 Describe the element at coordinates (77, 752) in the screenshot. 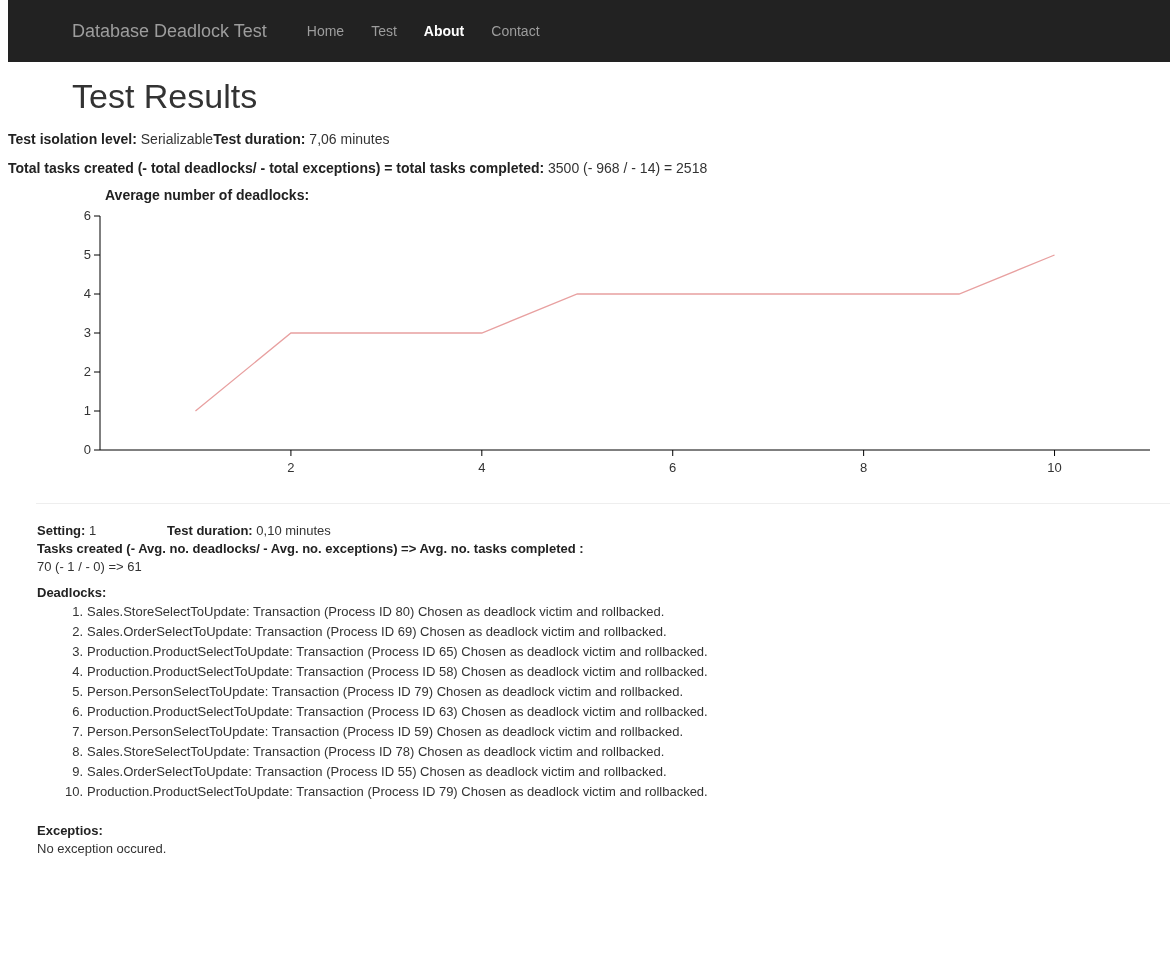

I see `item-number: 8.` at that location.